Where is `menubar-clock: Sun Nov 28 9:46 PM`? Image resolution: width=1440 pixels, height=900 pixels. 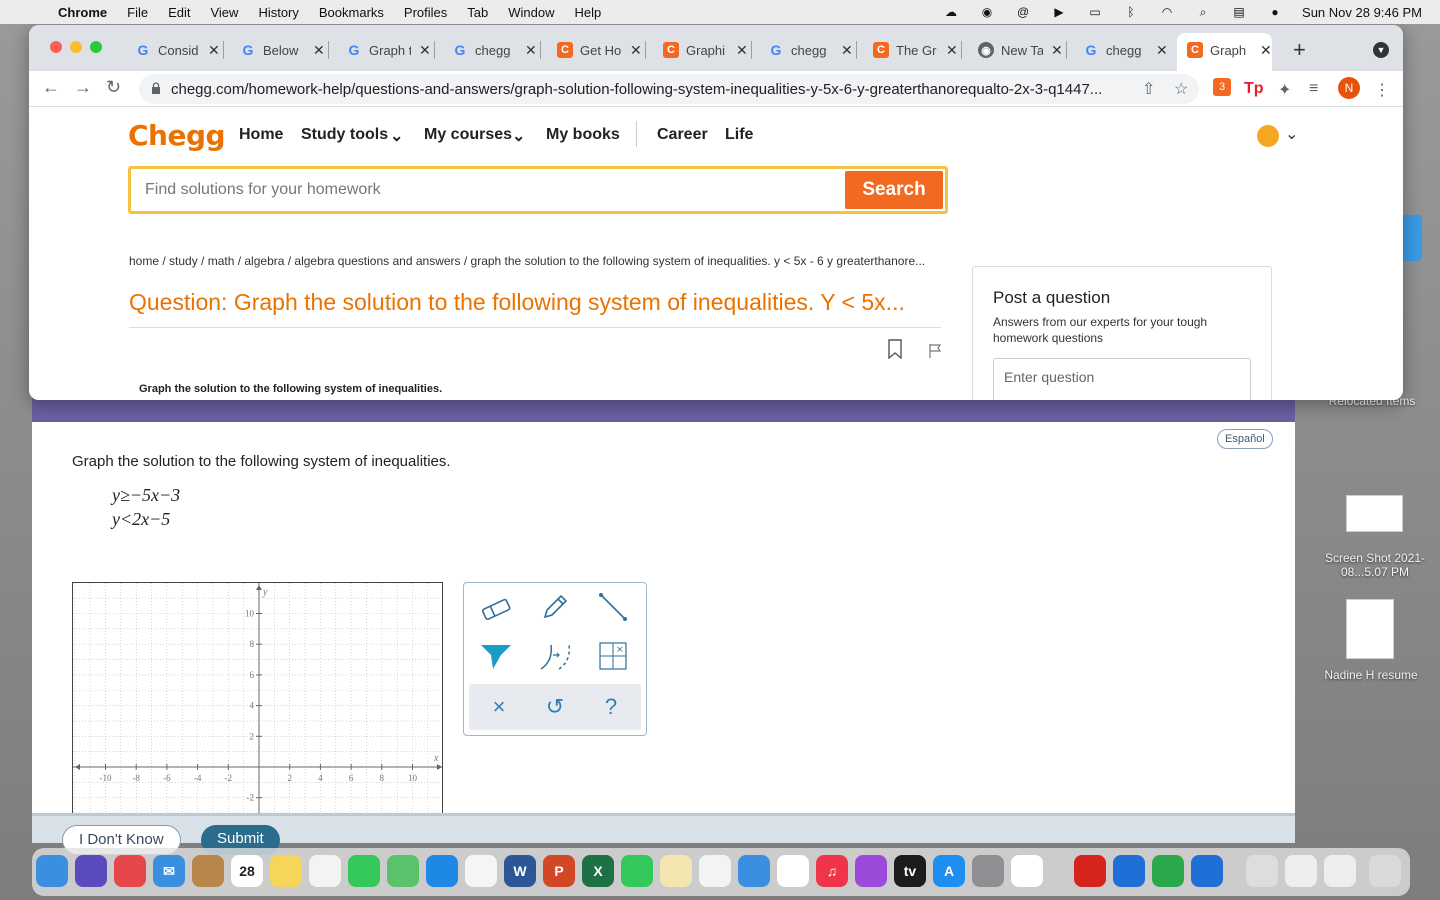
menubar-clock: Sun Nov 28 9:46 PM is located at coordinates (1362, 12).